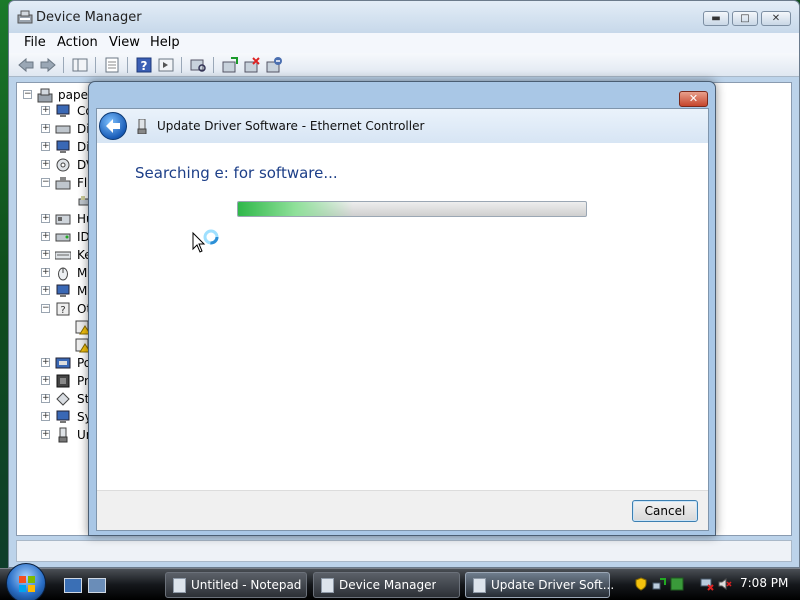  I want to click on tree-item: + Co, so click(57, 111).